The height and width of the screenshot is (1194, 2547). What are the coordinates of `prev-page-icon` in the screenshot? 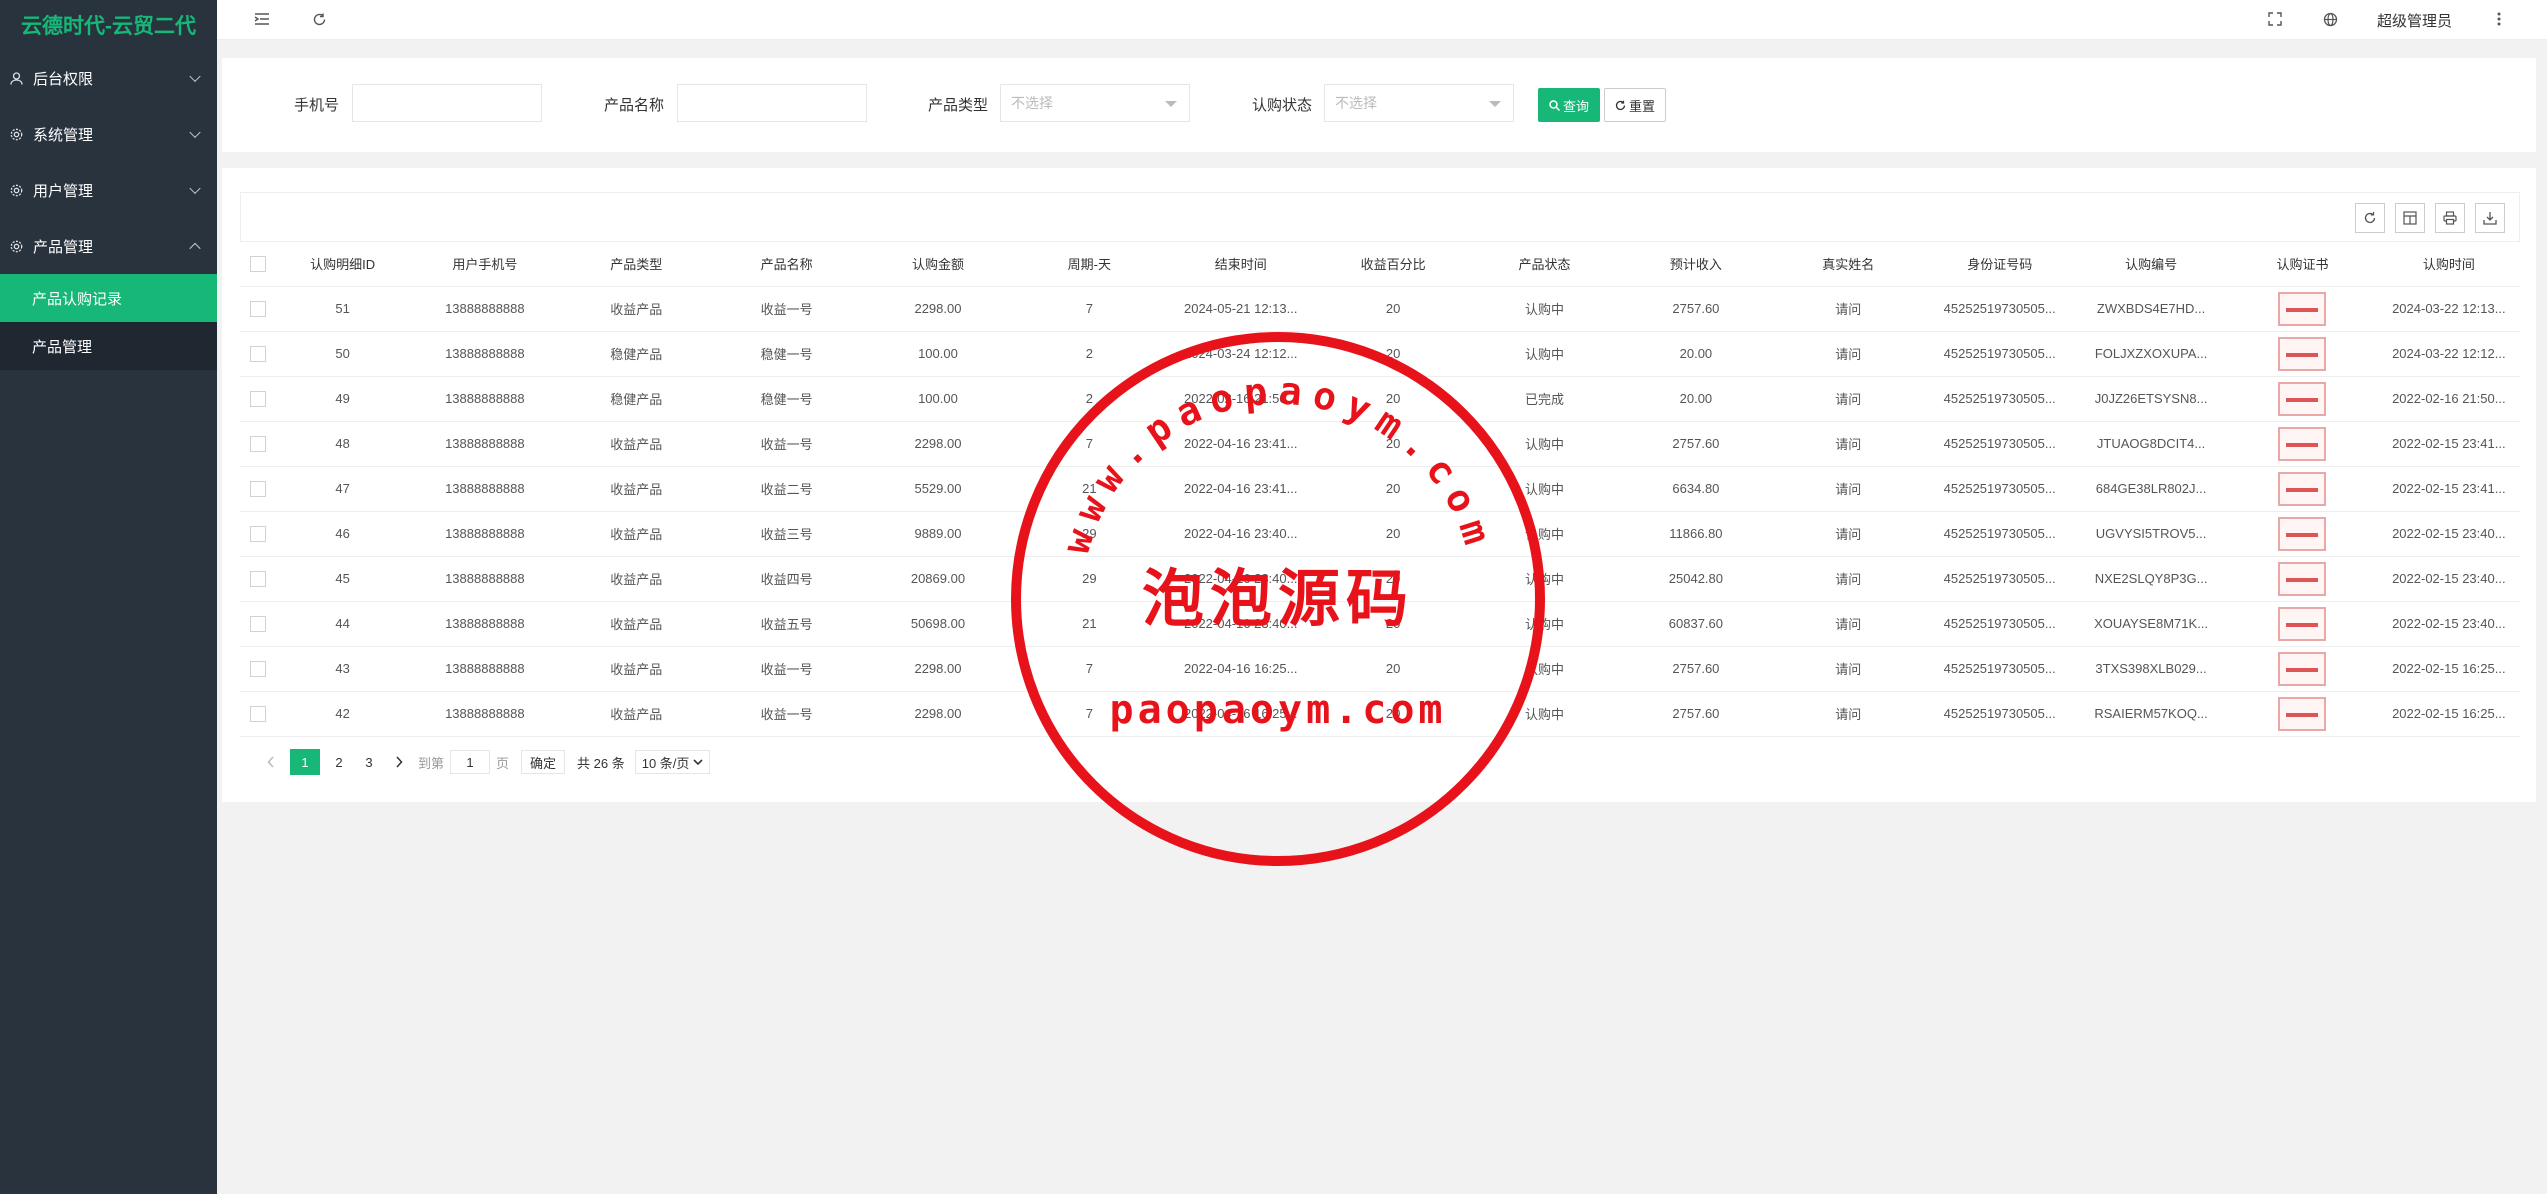 It's located at (271, 762).